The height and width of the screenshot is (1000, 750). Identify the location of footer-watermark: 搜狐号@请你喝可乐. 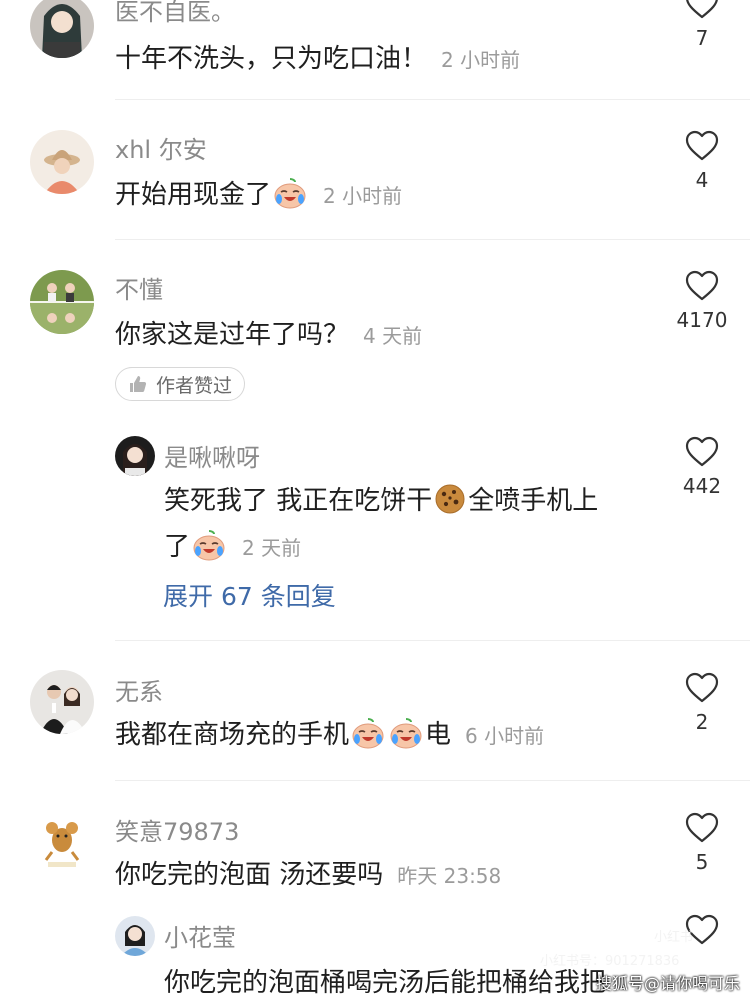
(667, 983).